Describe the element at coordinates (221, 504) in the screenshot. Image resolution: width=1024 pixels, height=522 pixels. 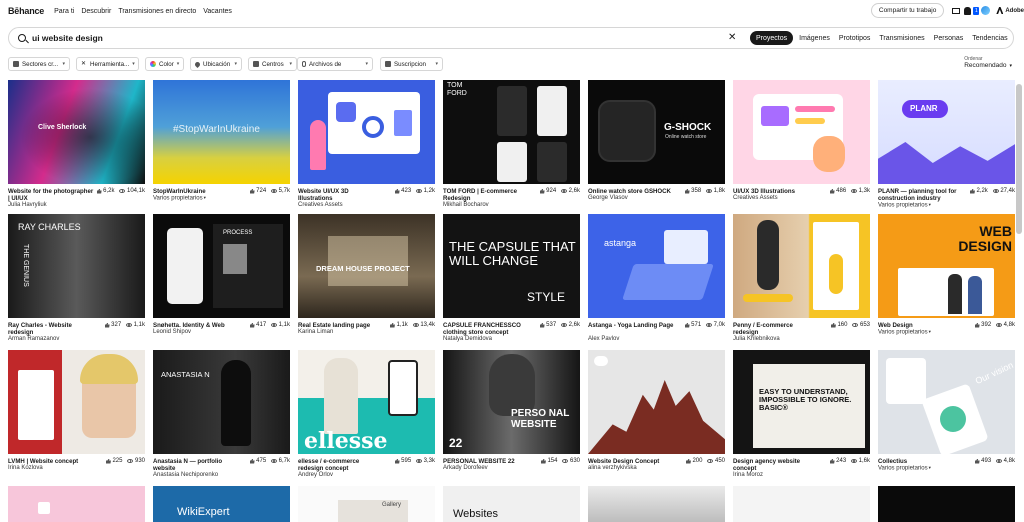
I see `project-thumbnail: WikiExpert` at that location.